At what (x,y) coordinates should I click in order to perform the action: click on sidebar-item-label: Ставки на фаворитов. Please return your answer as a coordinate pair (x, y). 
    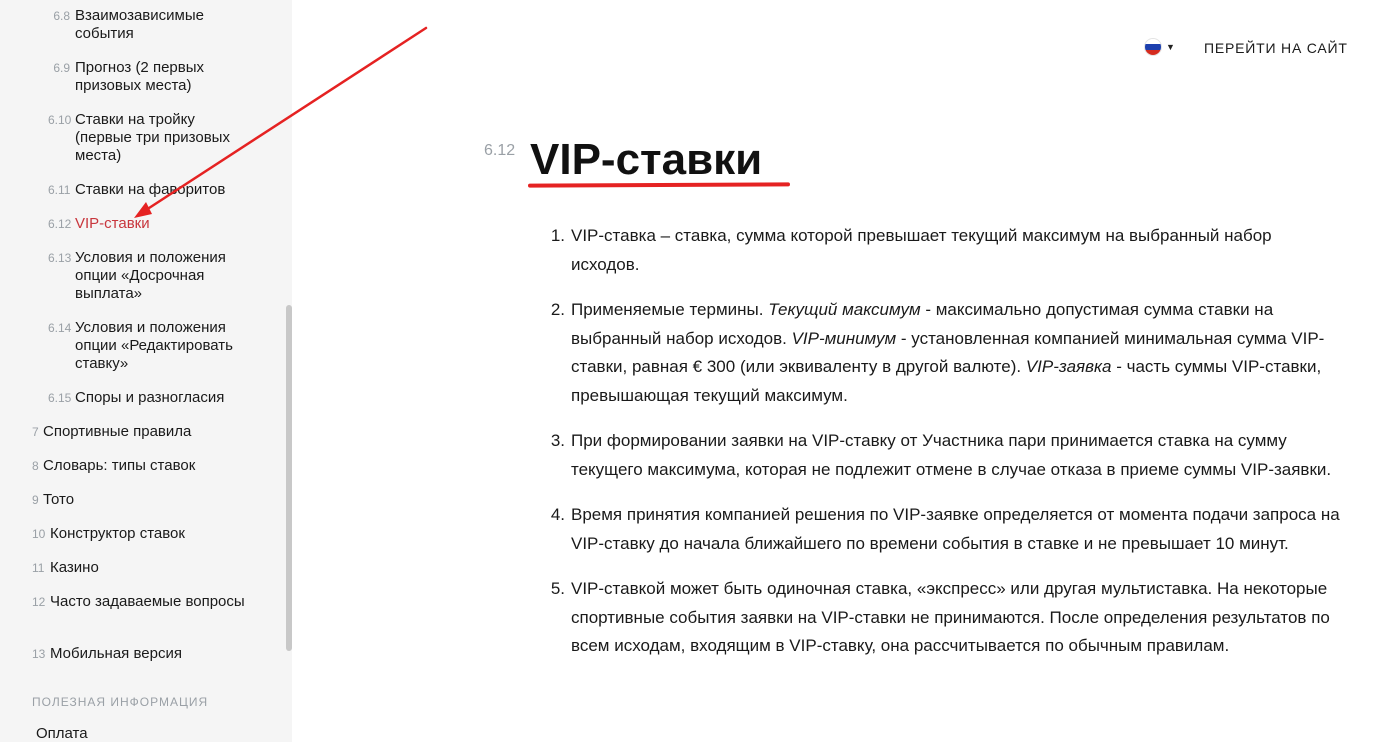
    Looking at the image, I should click on (150, 189).